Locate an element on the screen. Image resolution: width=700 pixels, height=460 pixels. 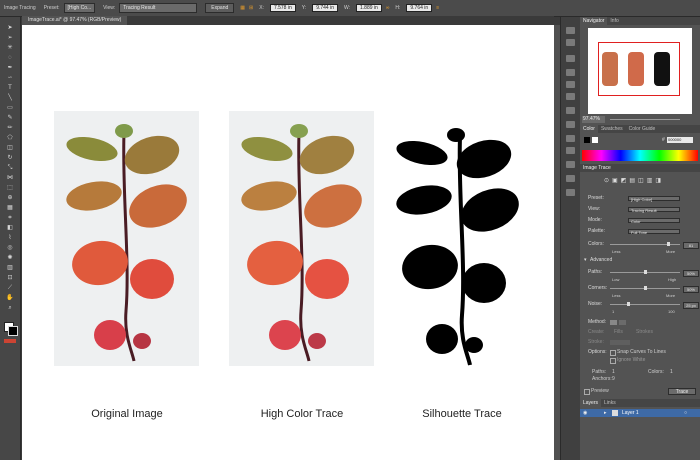
libraries-icon is located at coordinates (570, 42).